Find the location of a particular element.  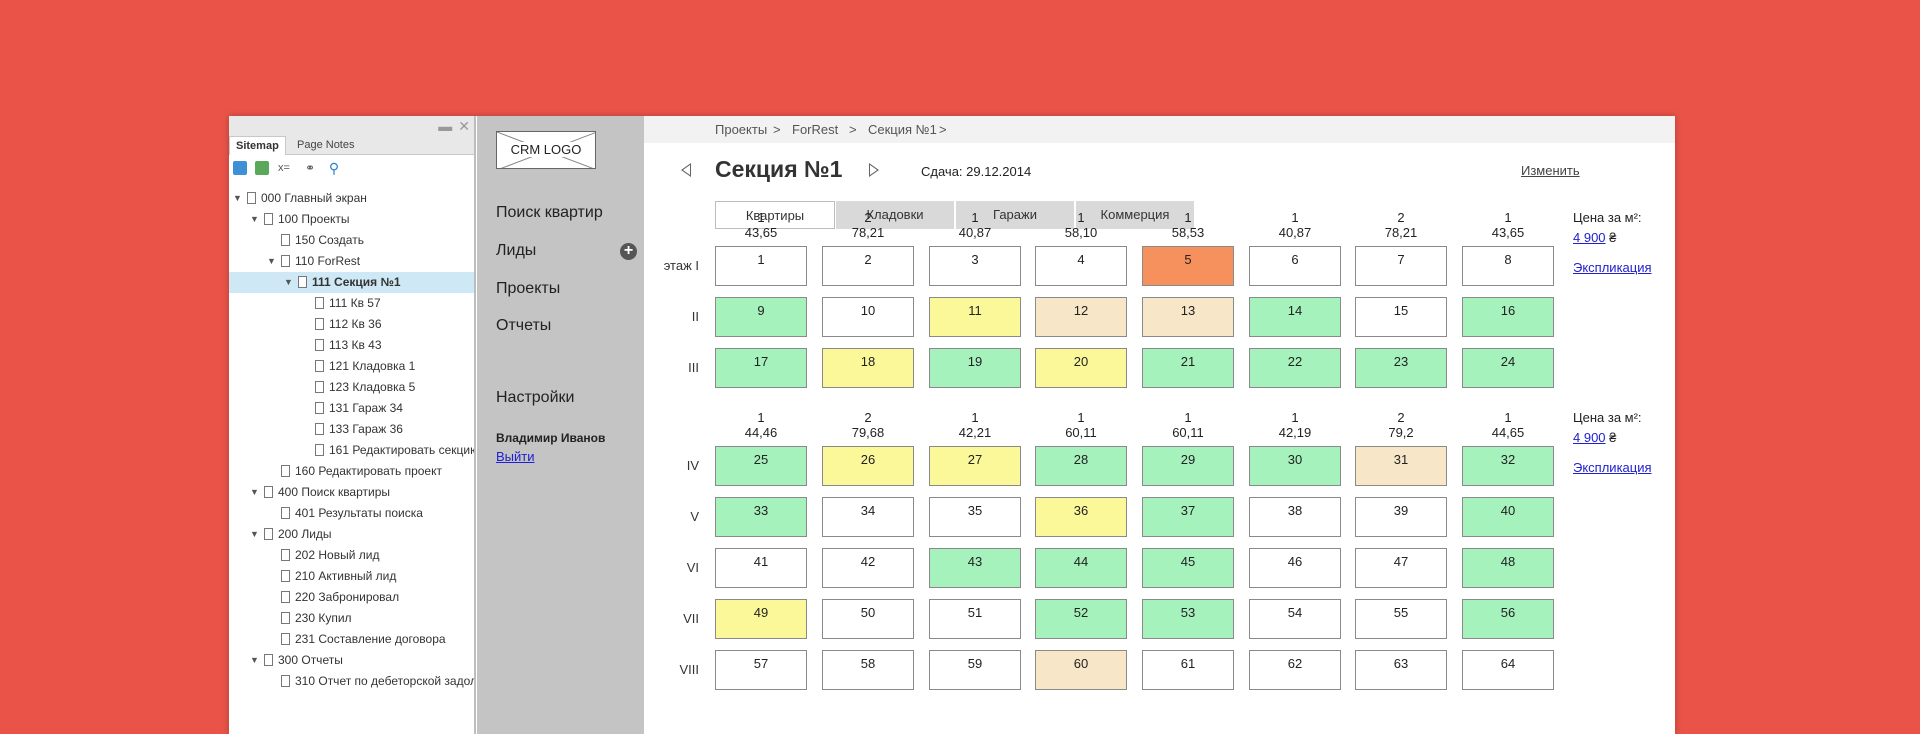

apartment-cell: 34 is located at coordinates (868, 517).